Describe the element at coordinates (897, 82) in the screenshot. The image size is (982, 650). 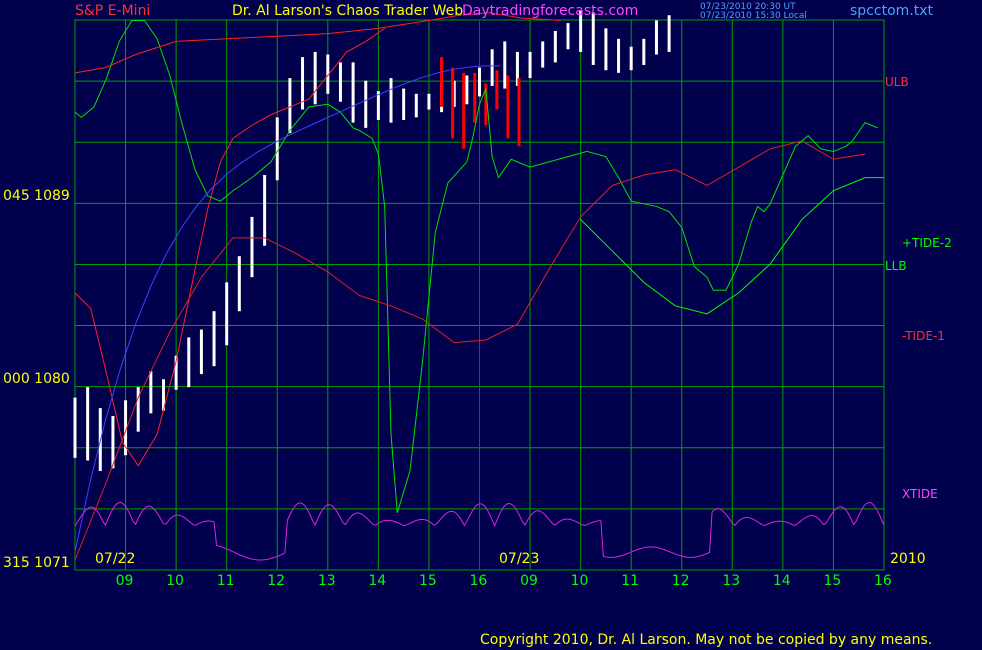
I see `label-ulb: ULB` at that location.